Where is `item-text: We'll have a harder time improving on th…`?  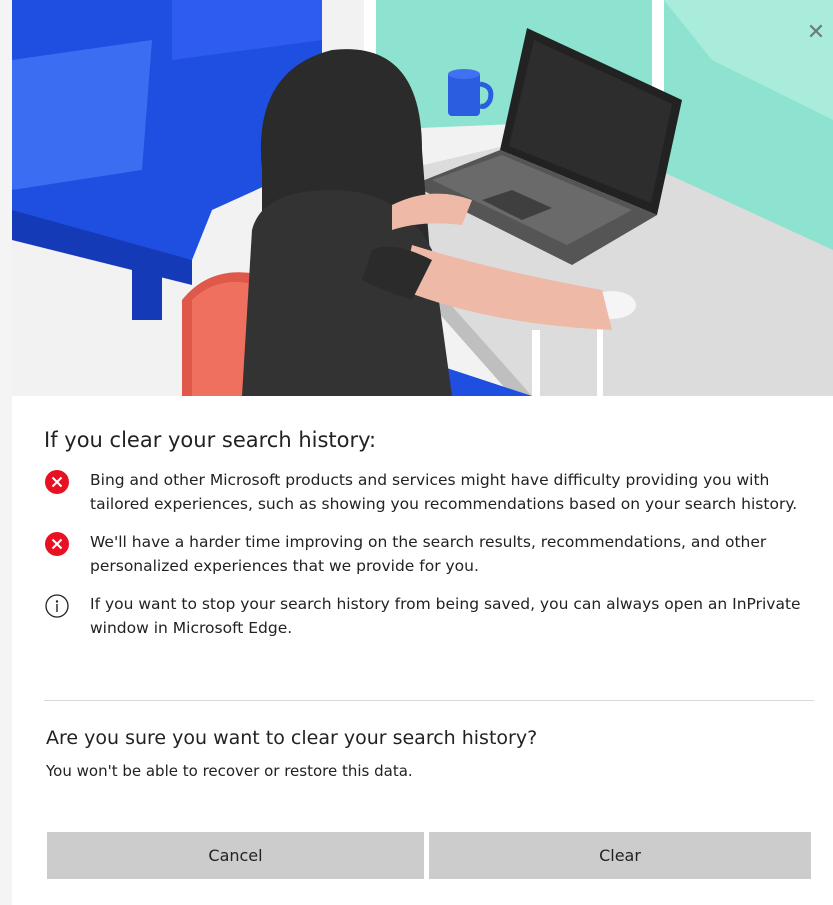
item-text: We'll have a harder time improving on th… is located at coordinates (428, 554).